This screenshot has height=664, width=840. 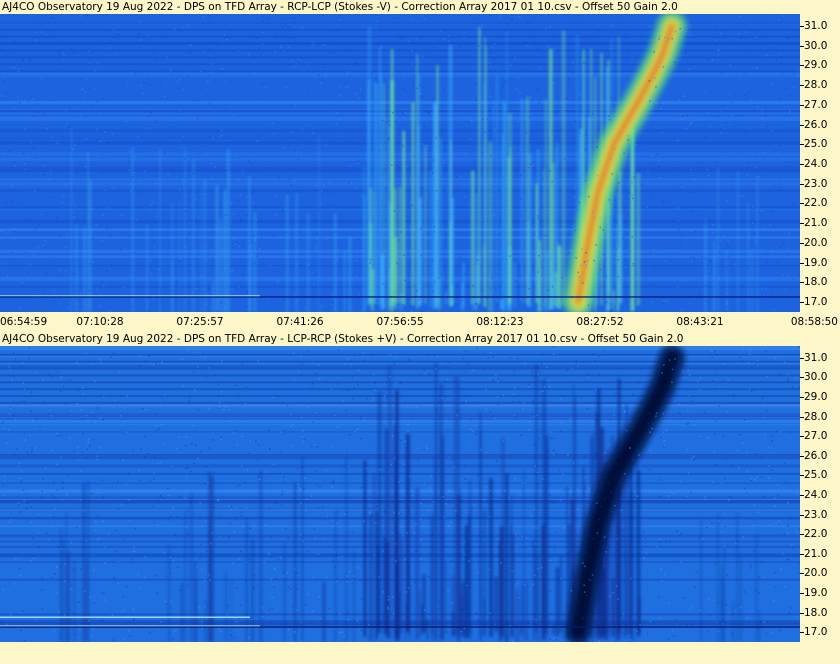 What do you see at coordinates (130, 626) in the screenshot?
I see `interference-line` at bounding box center [130, 626].